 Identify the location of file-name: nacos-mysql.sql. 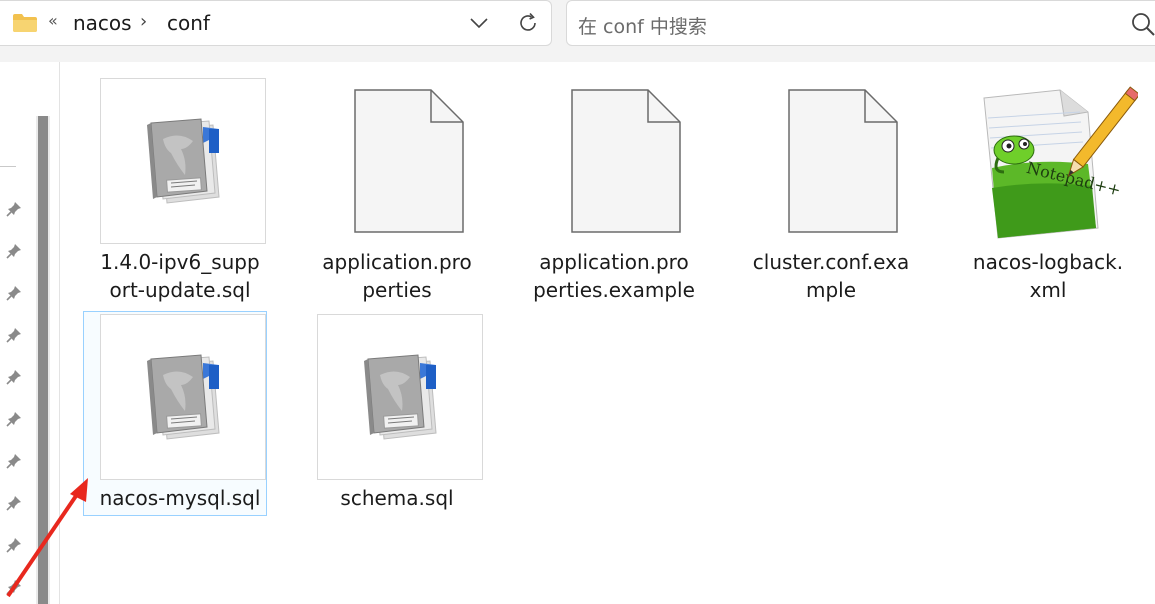
(180, 498).